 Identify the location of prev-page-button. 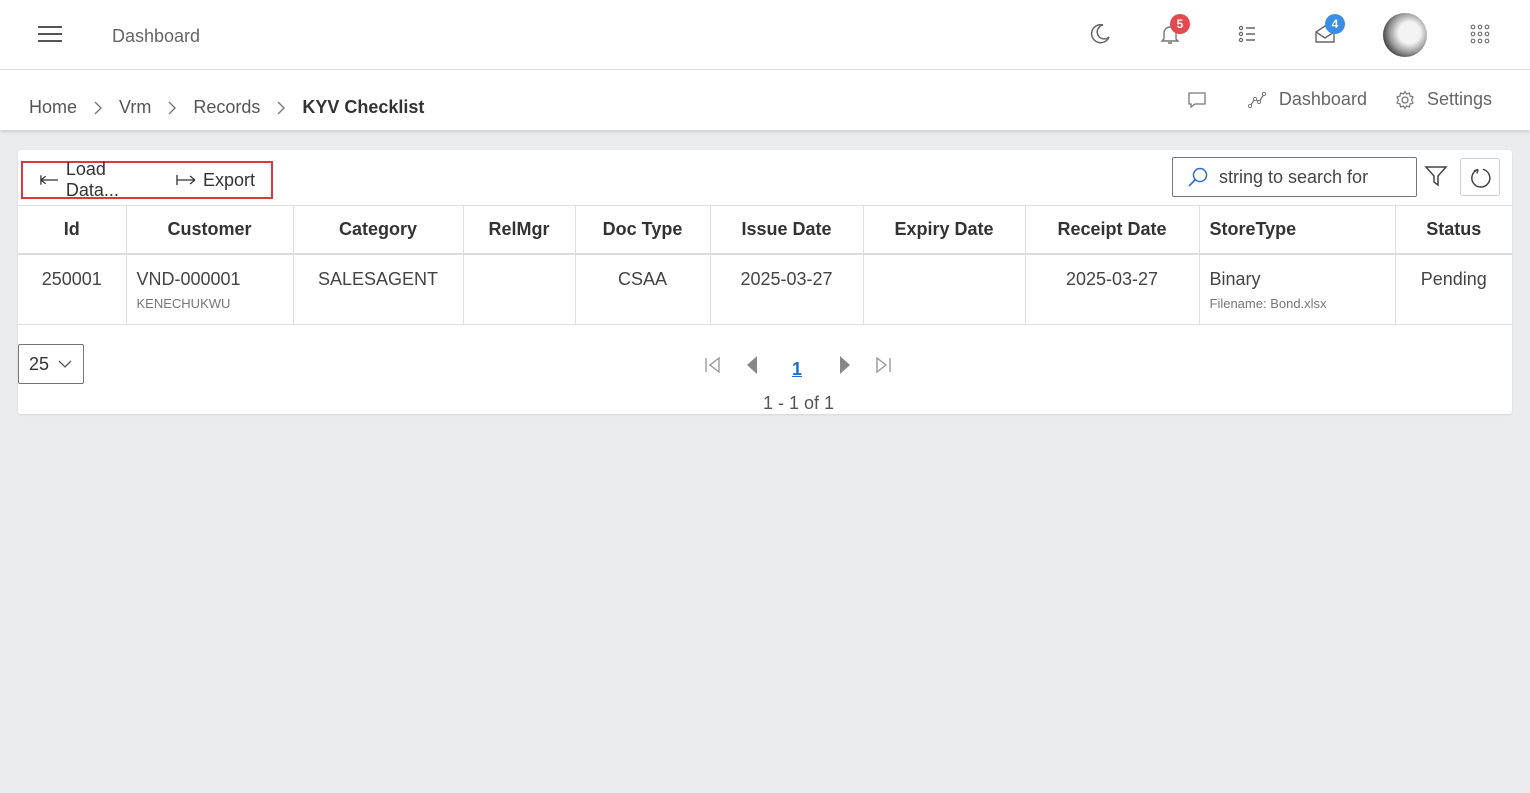
(753, 365).